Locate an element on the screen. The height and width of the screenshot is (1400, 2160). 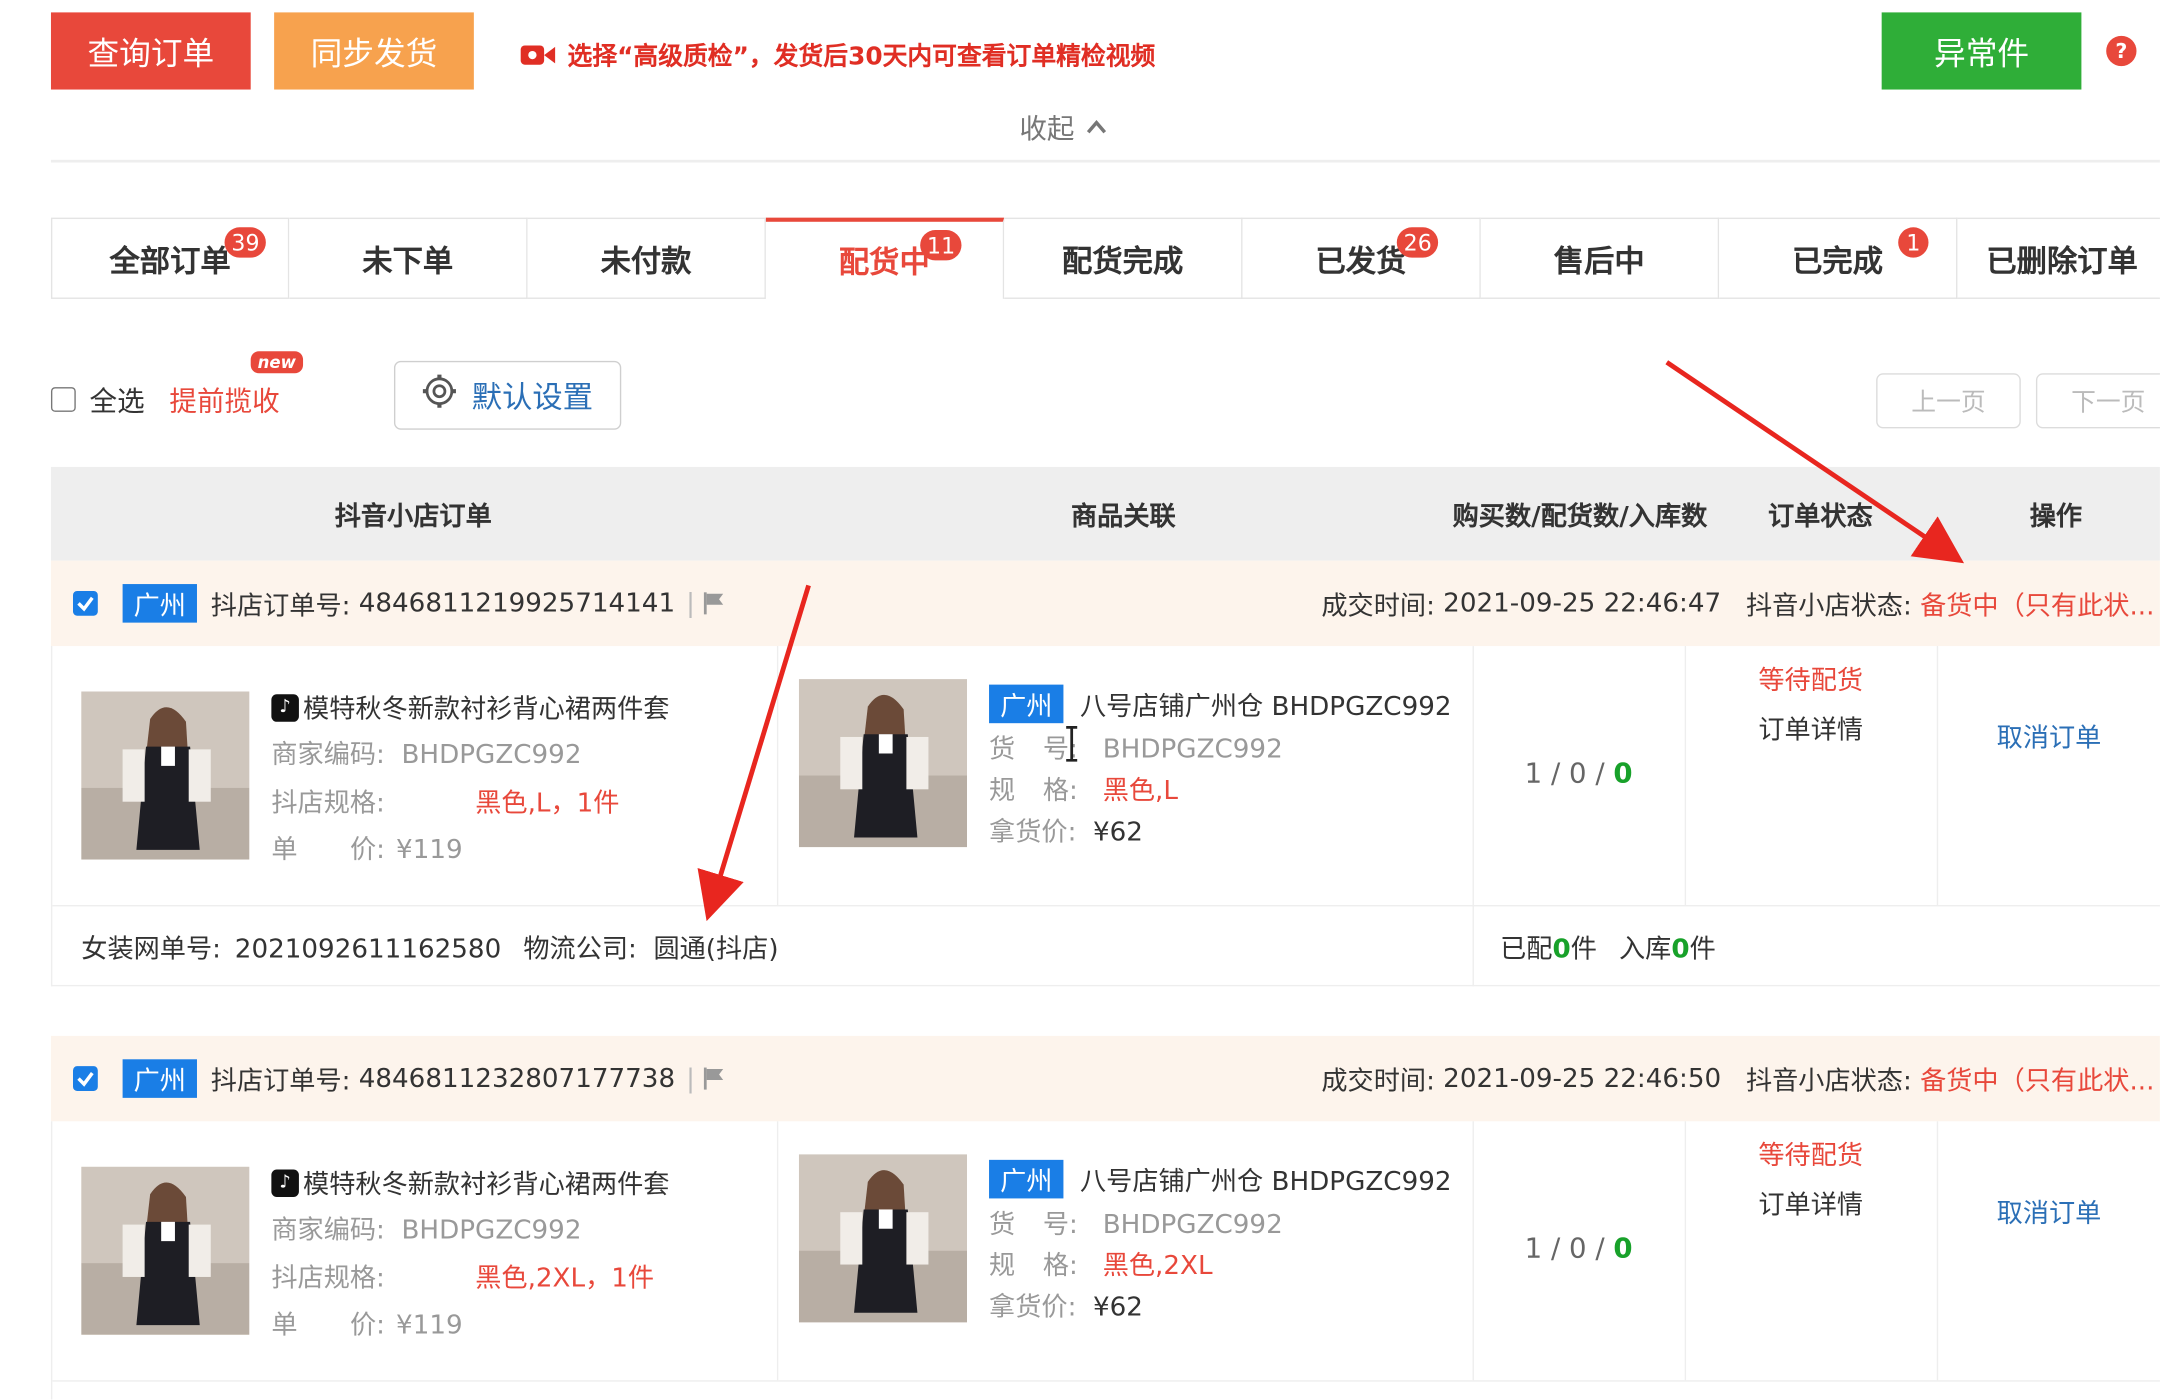
quality-check-notice: 选择“高级质检”，发货后30天内可查看订单精检视频 is located at coordinates (837, 55).